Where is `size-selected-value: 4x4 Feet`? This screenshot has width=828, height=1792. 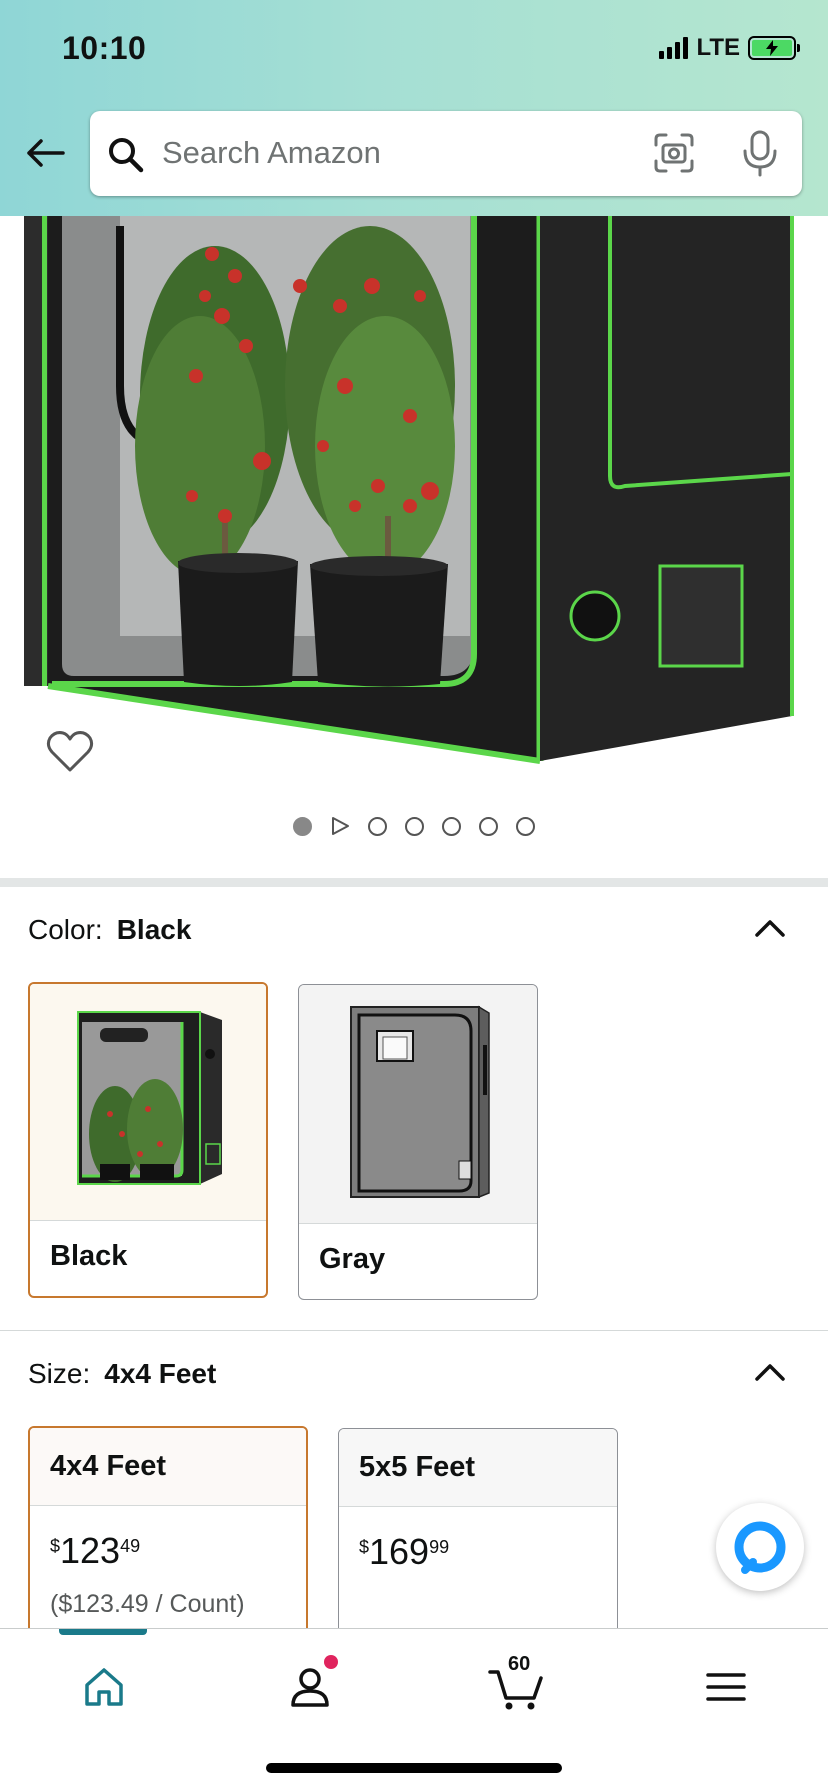 size-selected-value: 4x4 Feet is located at coordinates (160, 1373).